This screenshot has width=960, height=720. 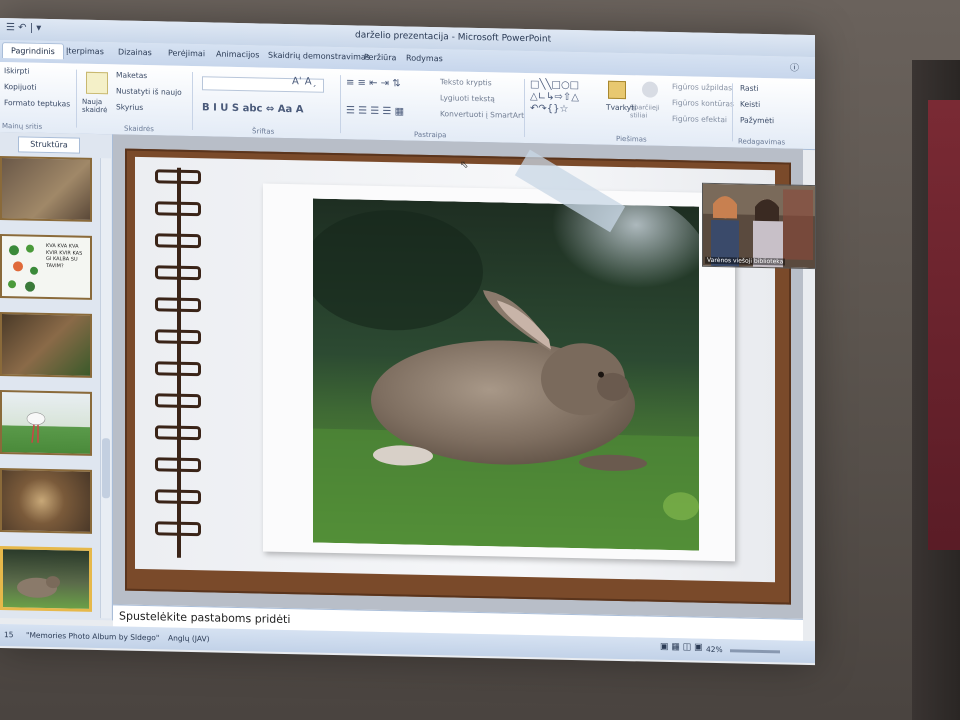 What do you see at coordinates (105, 388) in the screenshot?
I see `thumbnails-scrollbar` at bounding box center [105, 388].